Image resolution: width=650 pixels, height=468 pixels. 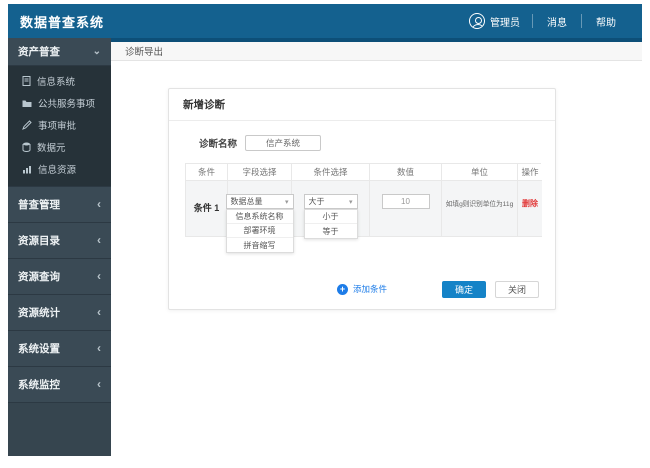 What do you see at coordinates (144, 51) in the screenshot?
I see `tab-diagnosis-export: 诊断导出` at bounding box center [144, 51].